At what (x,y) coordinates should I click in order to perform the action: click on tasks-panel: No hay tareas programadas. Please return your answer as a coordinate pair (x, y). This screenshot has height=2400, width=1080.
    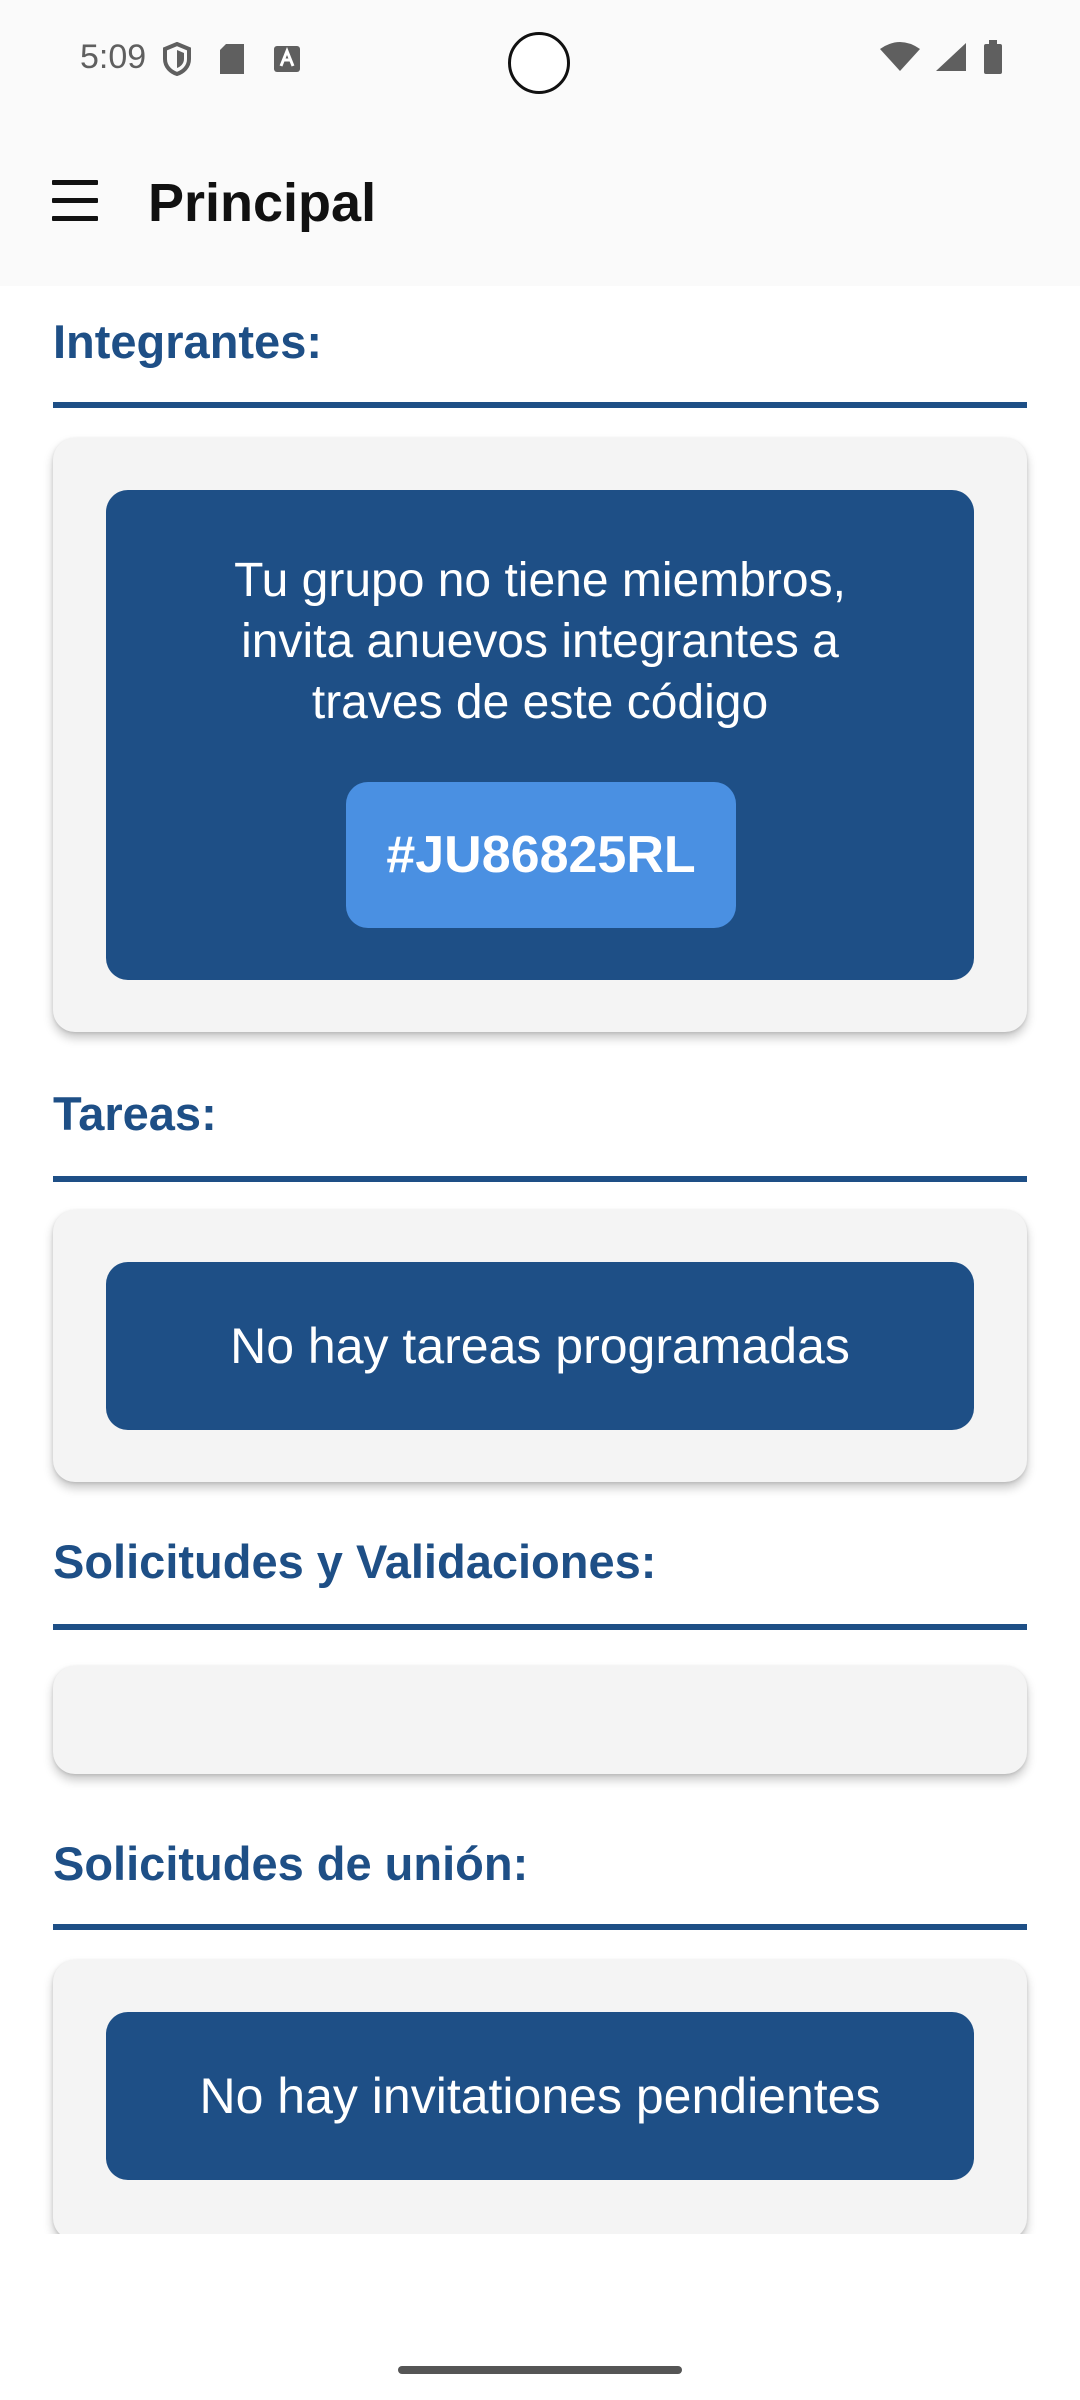
    Looking at the image, I should click on (540, 1346).